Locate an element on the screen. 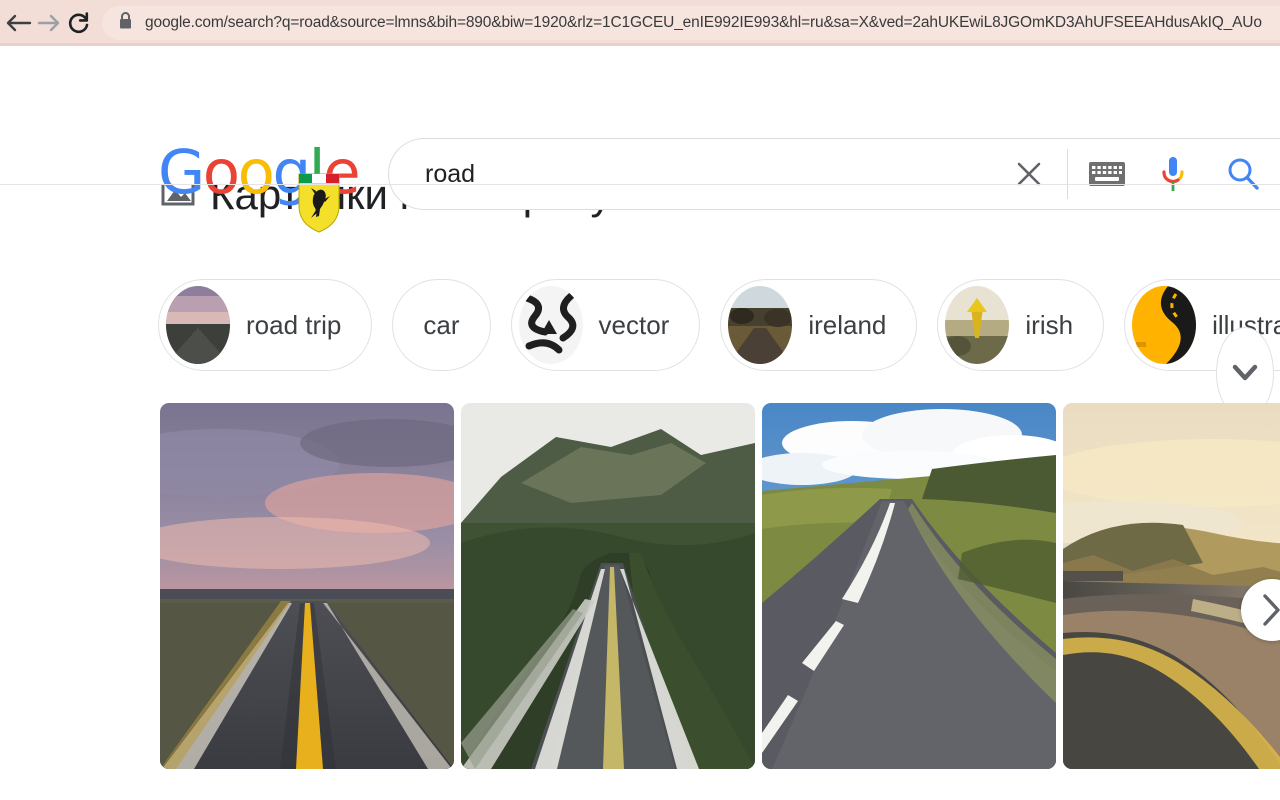 Image resolution: width=1280 pixels, height=800 pixels. back-arrow-icon is located at coordinates (19, 23).